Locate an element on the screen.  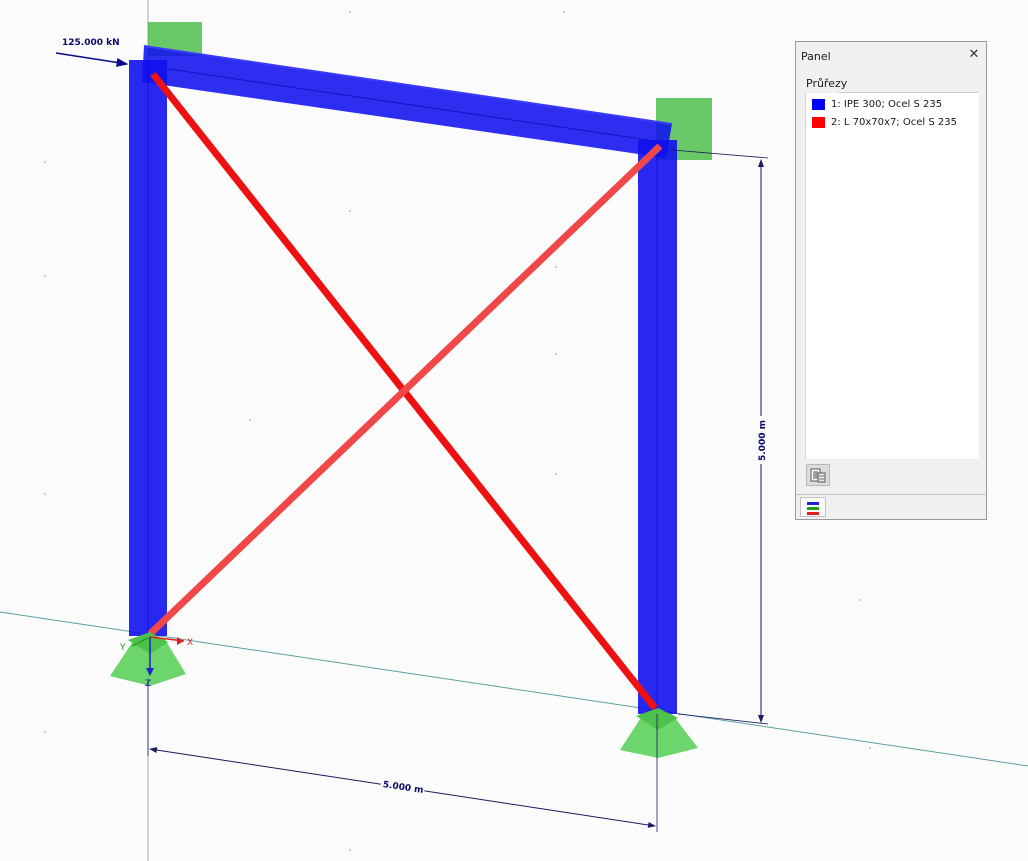
column-left is located at coordinates (148, 348).